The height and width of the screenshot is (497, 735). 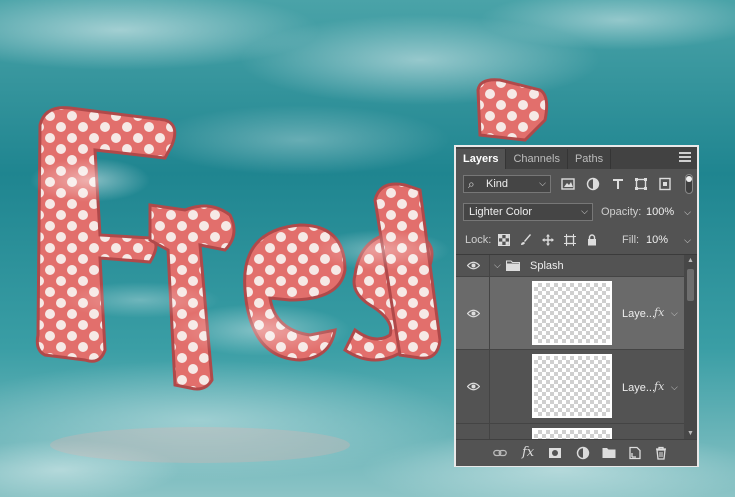 I want to click on shape-filter-icon, so click(x=641, y=184).